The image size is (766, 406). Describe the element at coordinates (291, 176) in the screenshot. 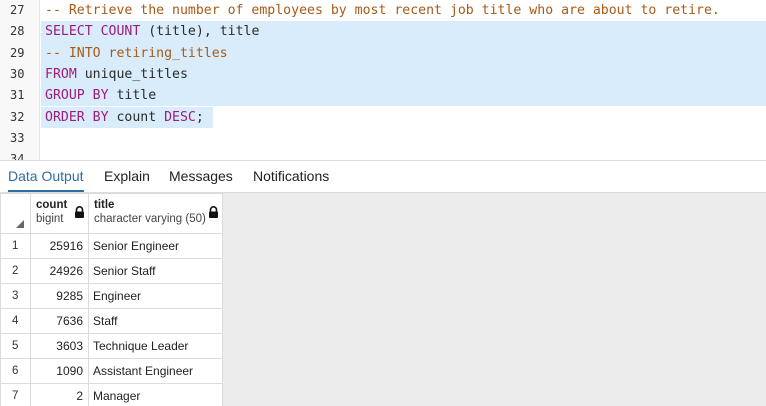

I see `tab-notifications: Notifications` at that location.